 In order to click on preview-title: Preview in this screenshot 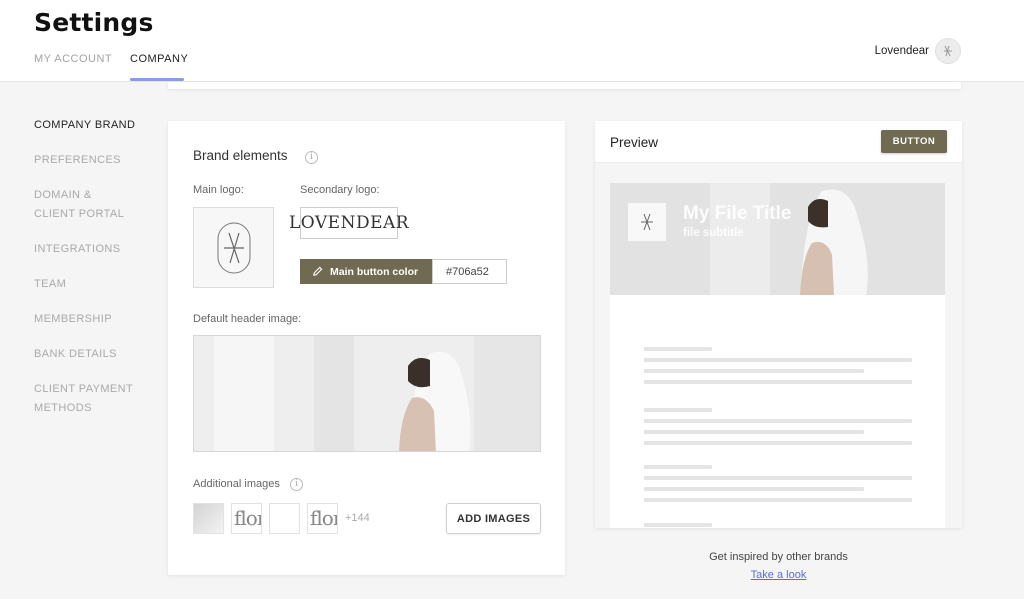, I will do `click(634, 142)`.